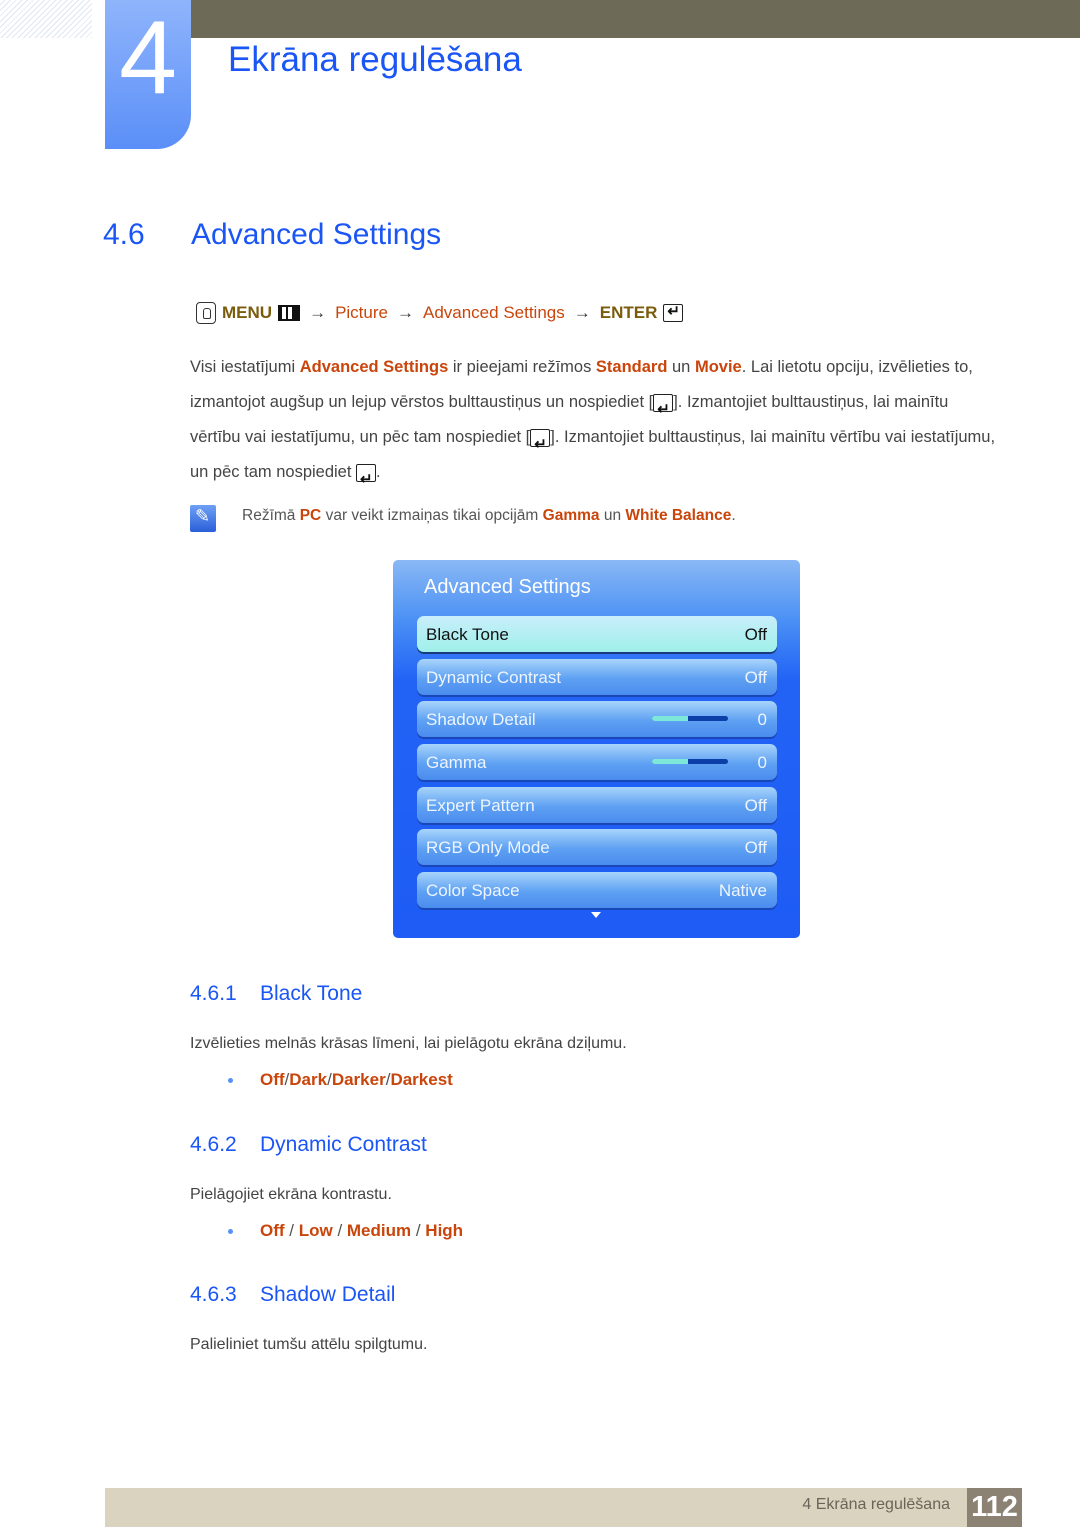  I want to click on osd-item-label: Color Space, so click(473, 890).